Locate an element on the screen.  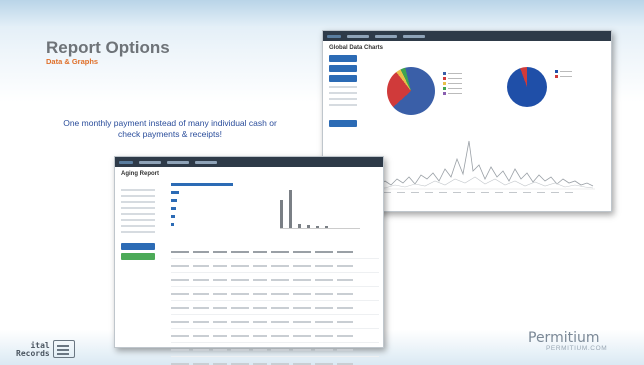
sidebar-button-green is located at coordinates (138, 256).